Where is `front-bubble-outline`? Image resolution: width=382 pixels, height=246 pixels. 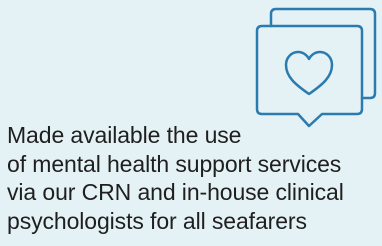
front-bubble-outline is located at coordinates (309, 76).